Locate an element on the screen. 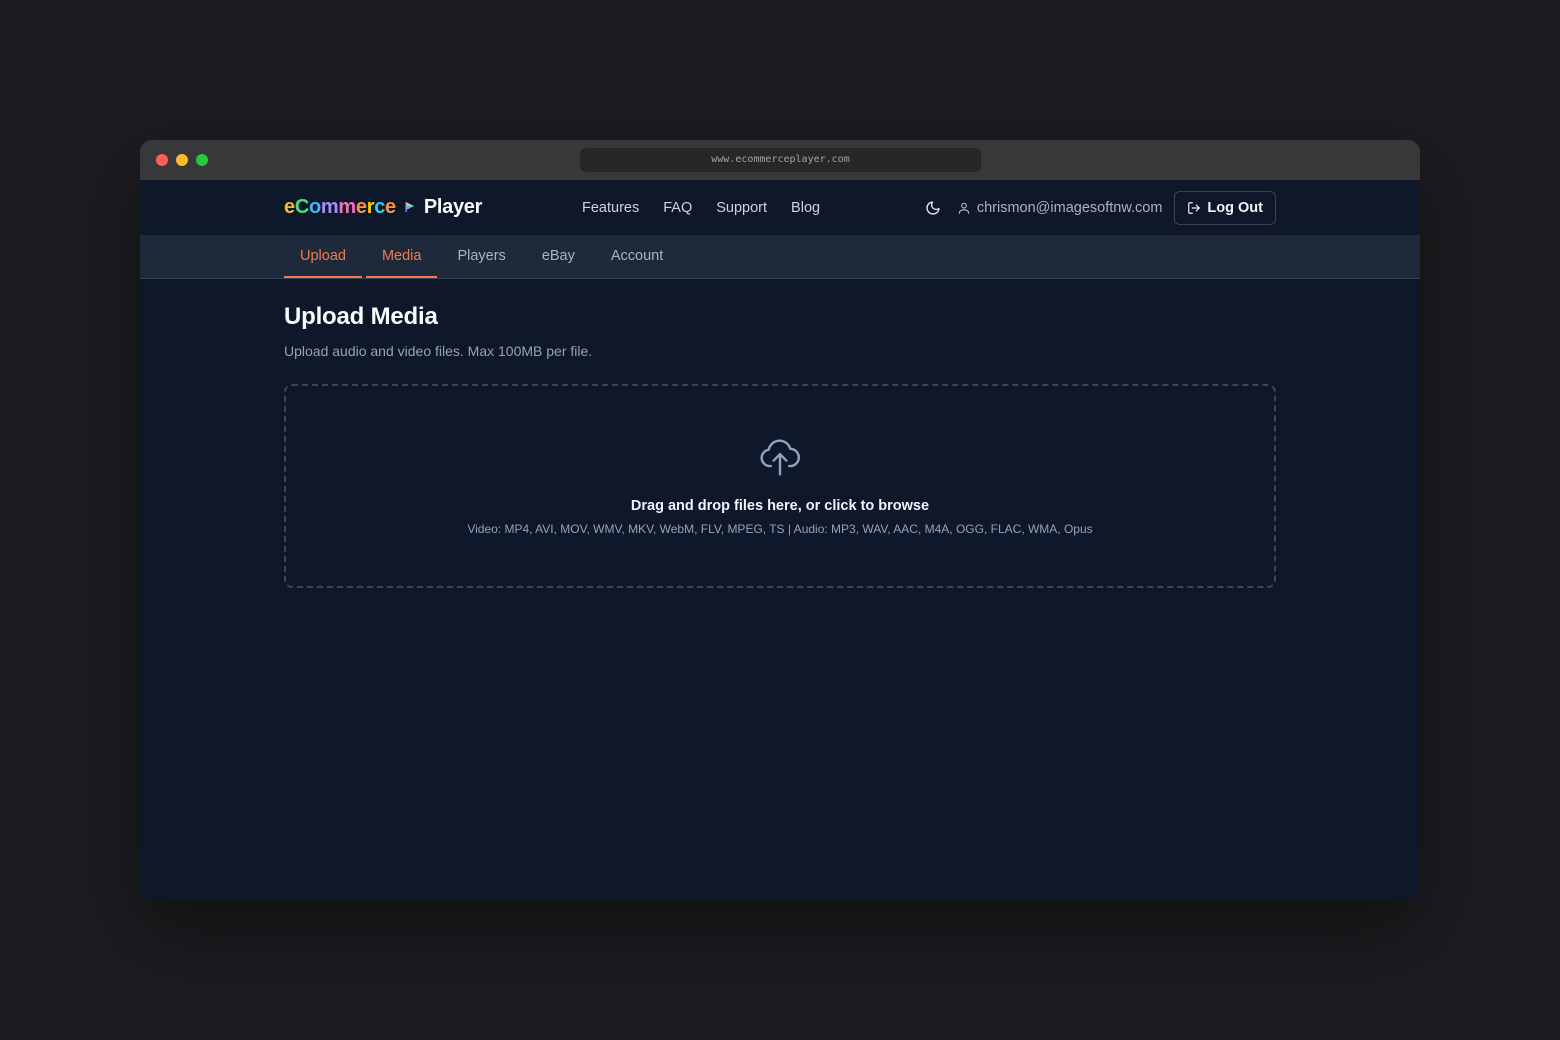 The image size is (1560, 1040). main-nav: Features FAQ Support Blog is located at coordinates (701, 208).